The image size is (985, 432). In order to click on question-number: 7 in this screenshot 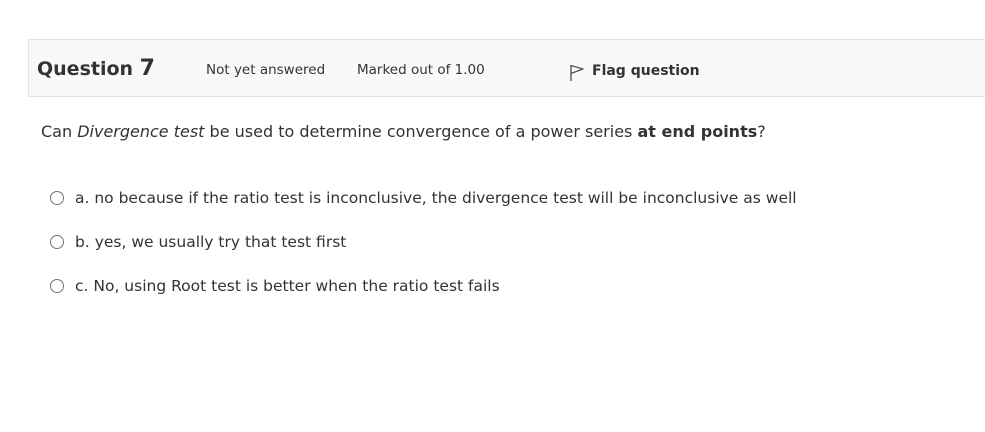, I will do `click(147, 68)`.